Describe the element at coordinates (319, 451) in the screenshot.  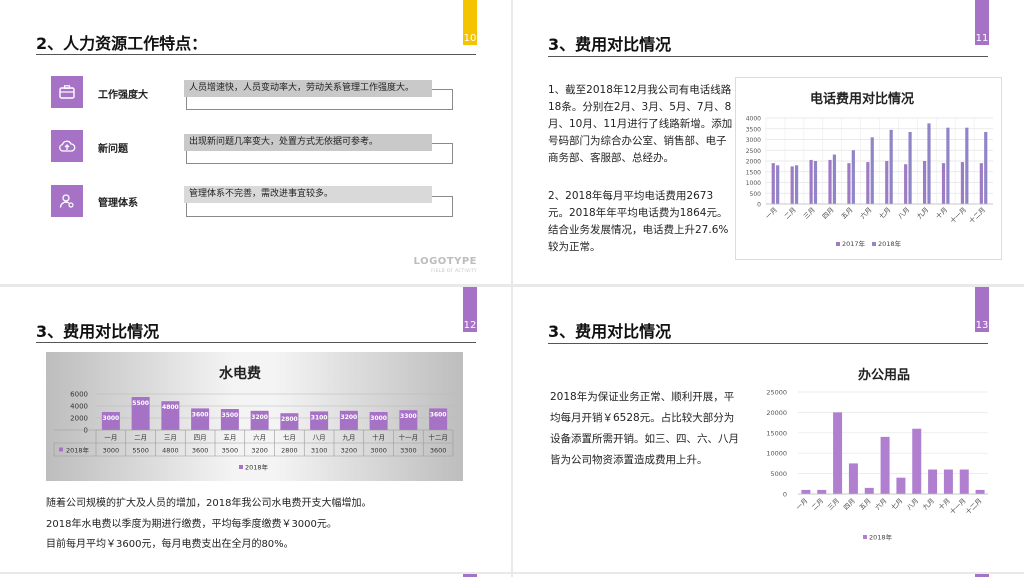
I see `table-value: 3100` at that location.